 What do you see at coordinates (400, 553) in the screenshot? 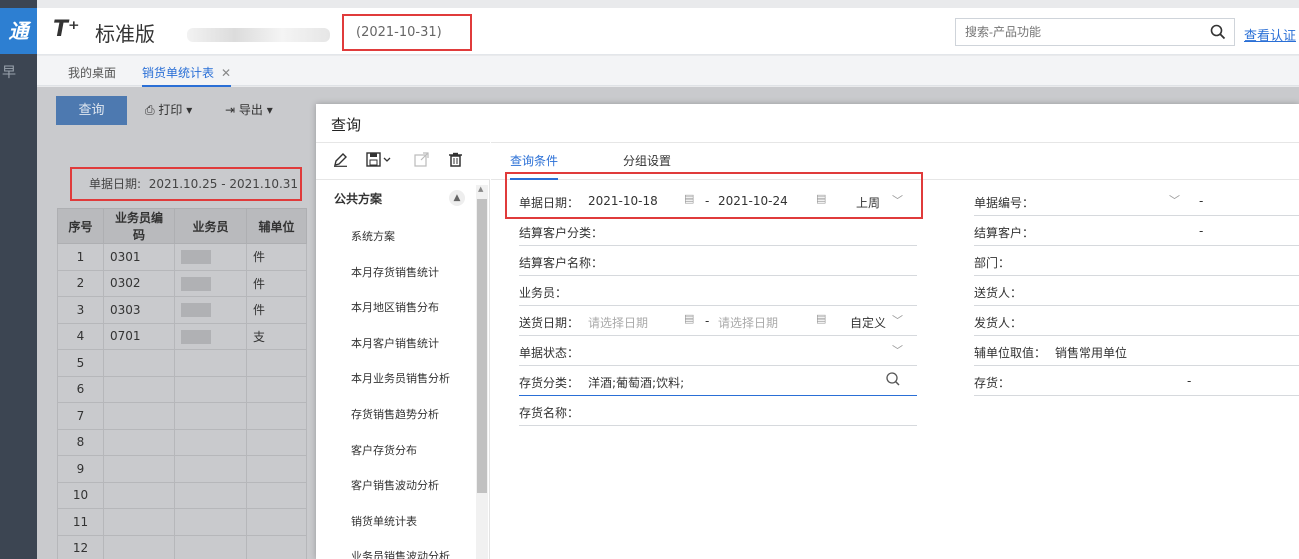
I see `scheme-item: 业务员销售波动分析` at bounding box center [400, 553].